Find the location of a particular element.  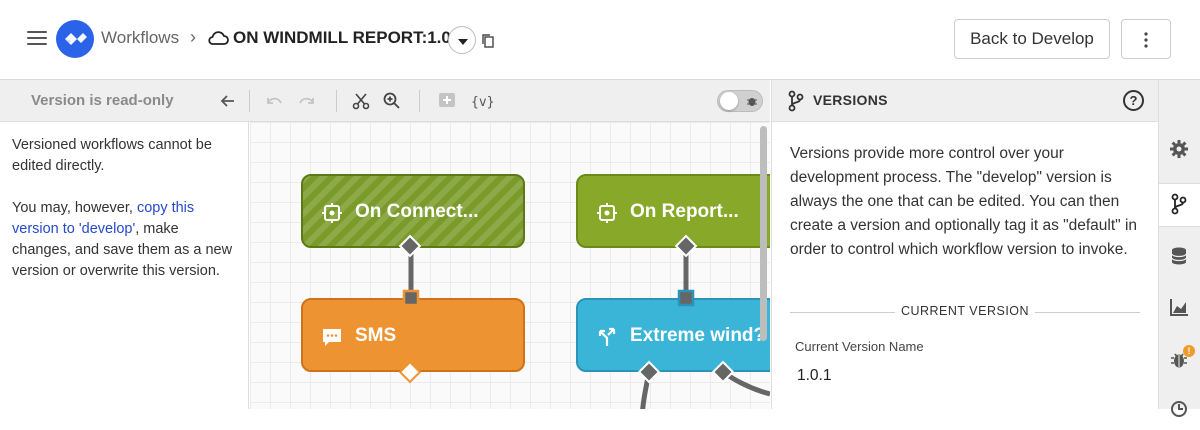

readonly-label: Version is read-only is located at coordinates (102, 100).